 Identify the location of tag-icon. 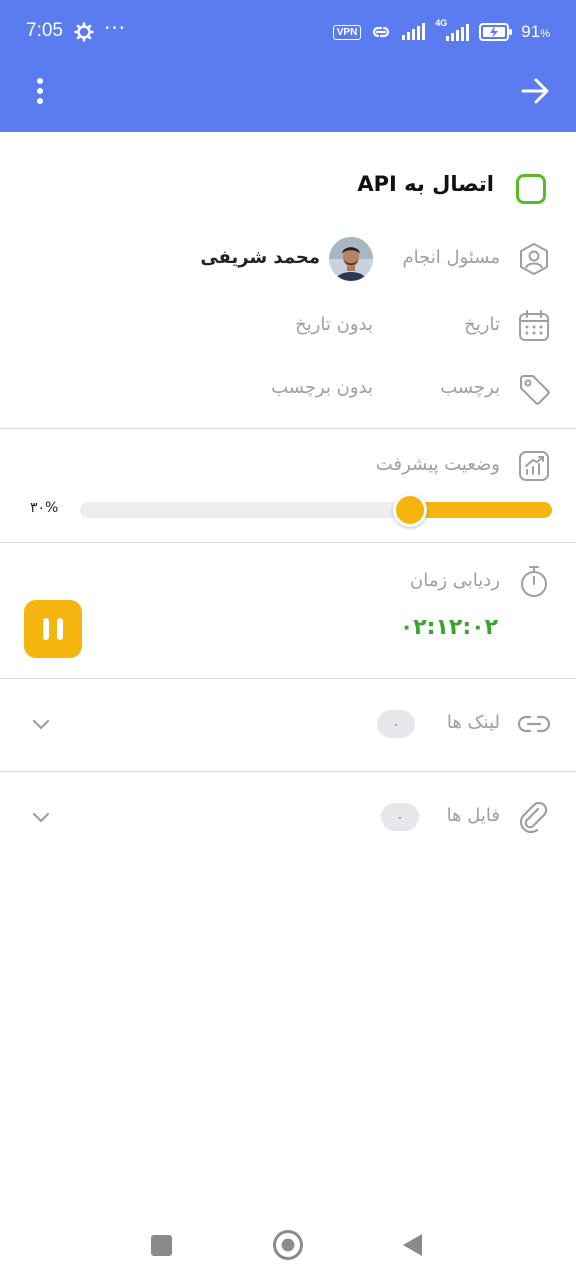
(535, 390).